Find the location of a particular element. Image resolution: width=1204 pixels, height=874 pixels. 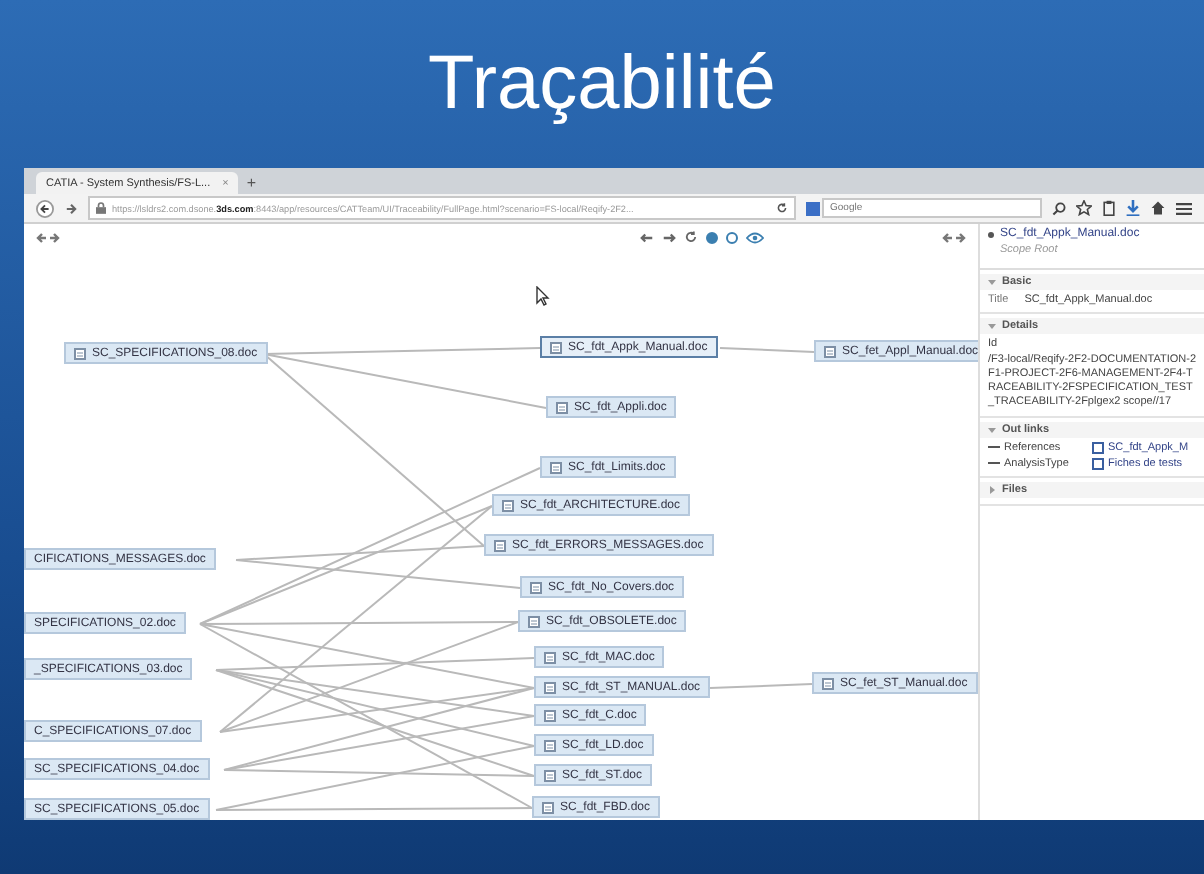

refresh-icon is located at coordinates (690, 237).